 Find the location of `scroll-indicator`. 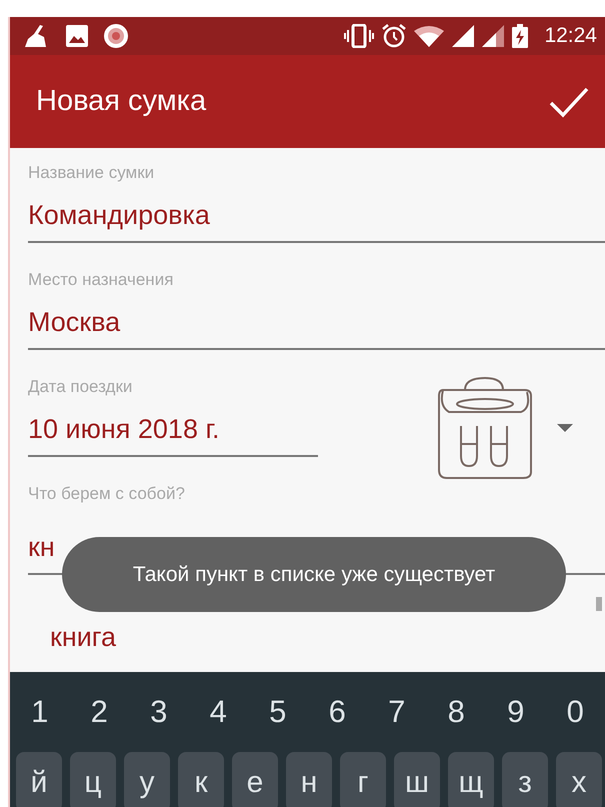

scroll-indicator is located at coordinates (599, 604).